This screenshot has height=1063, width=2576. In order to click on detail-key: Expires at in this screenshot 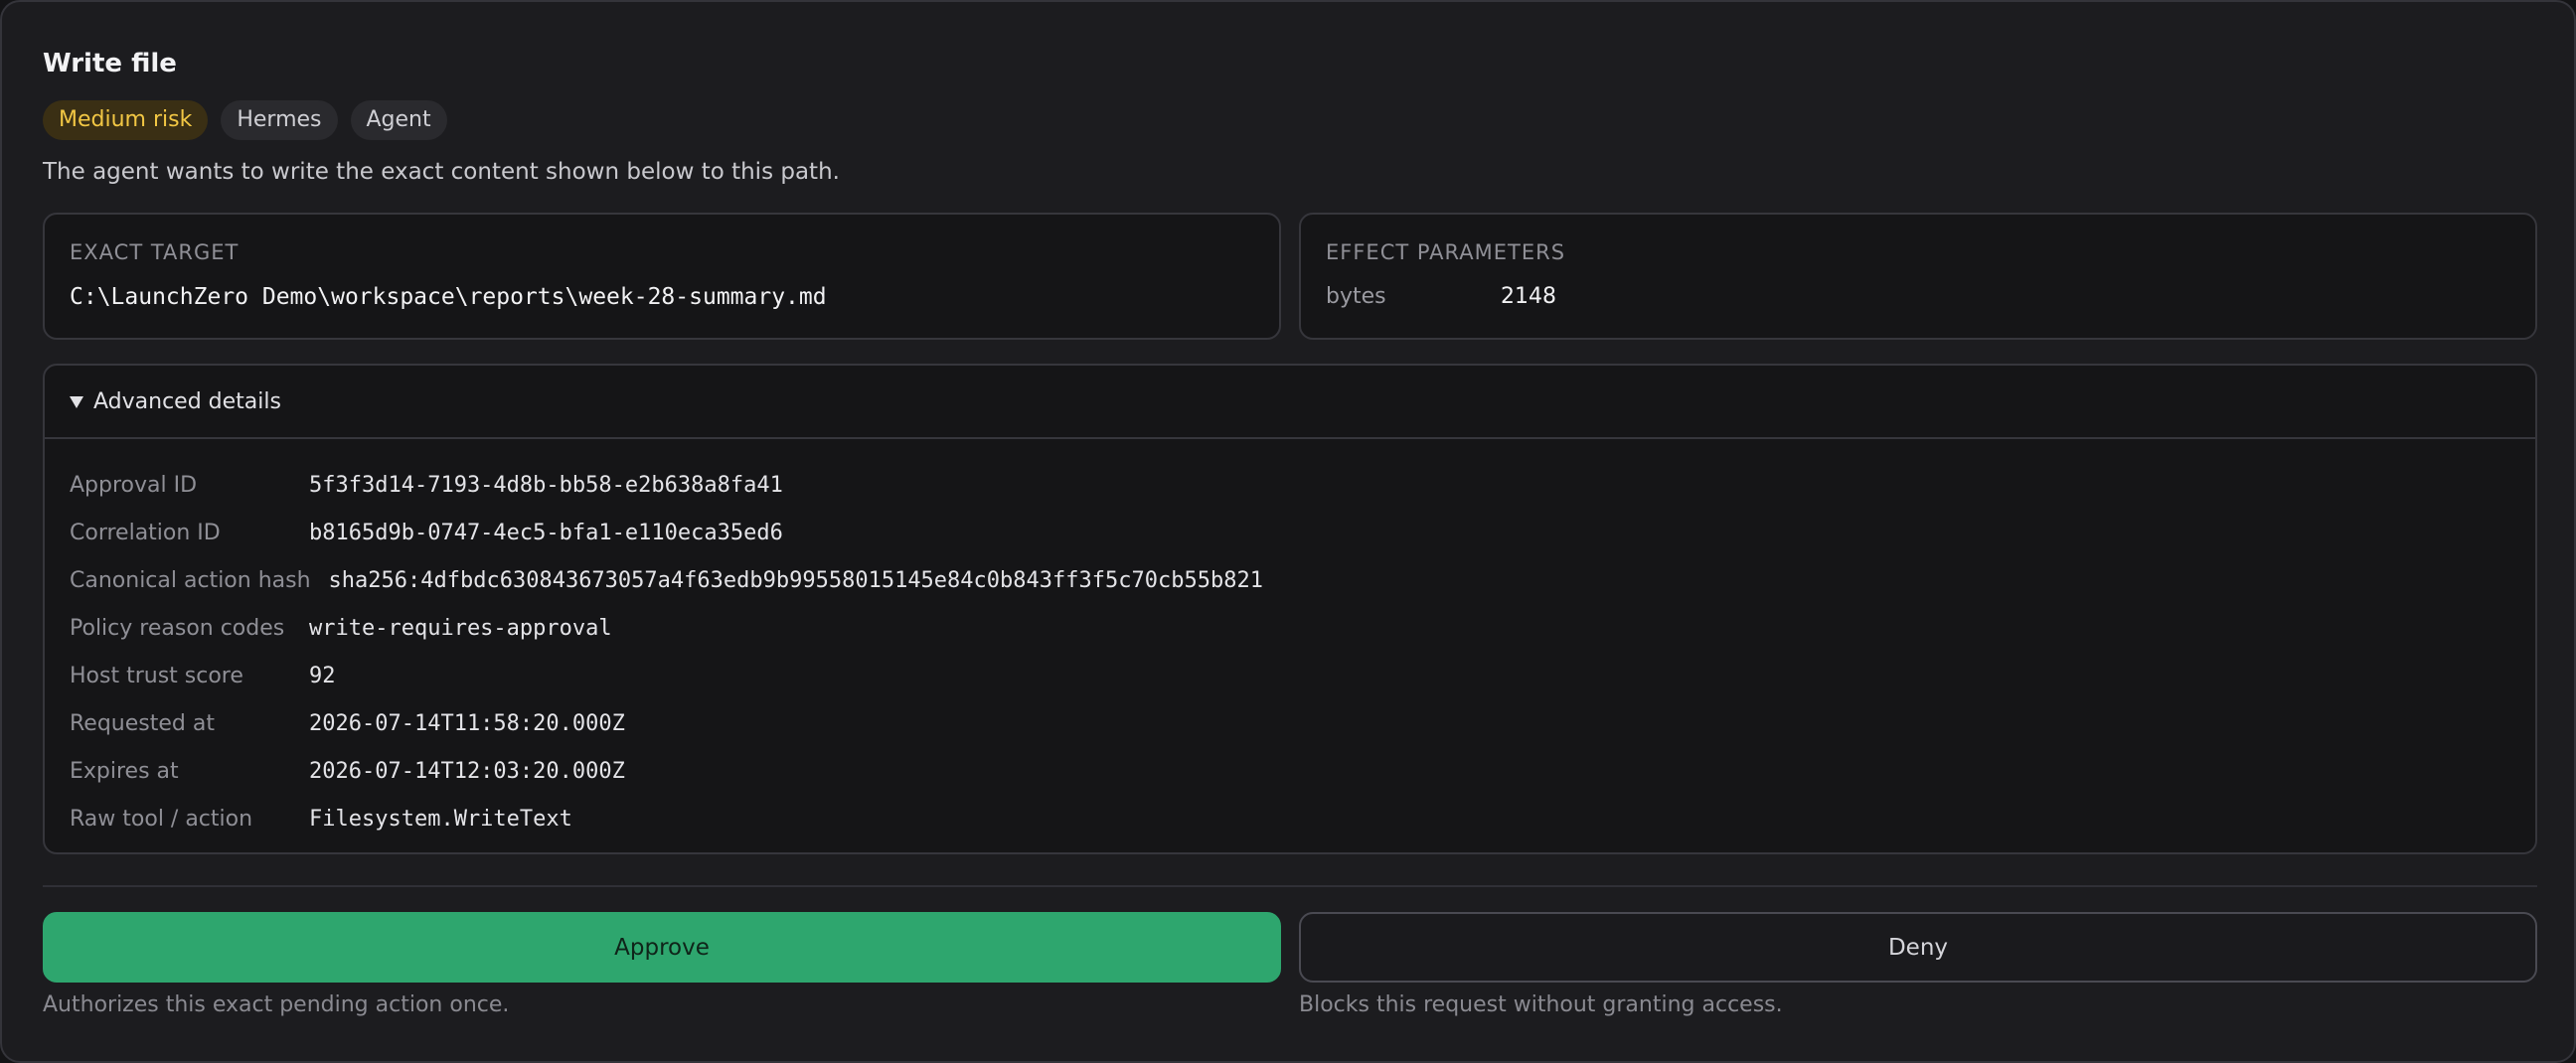, I will do `click(124, 771)`.